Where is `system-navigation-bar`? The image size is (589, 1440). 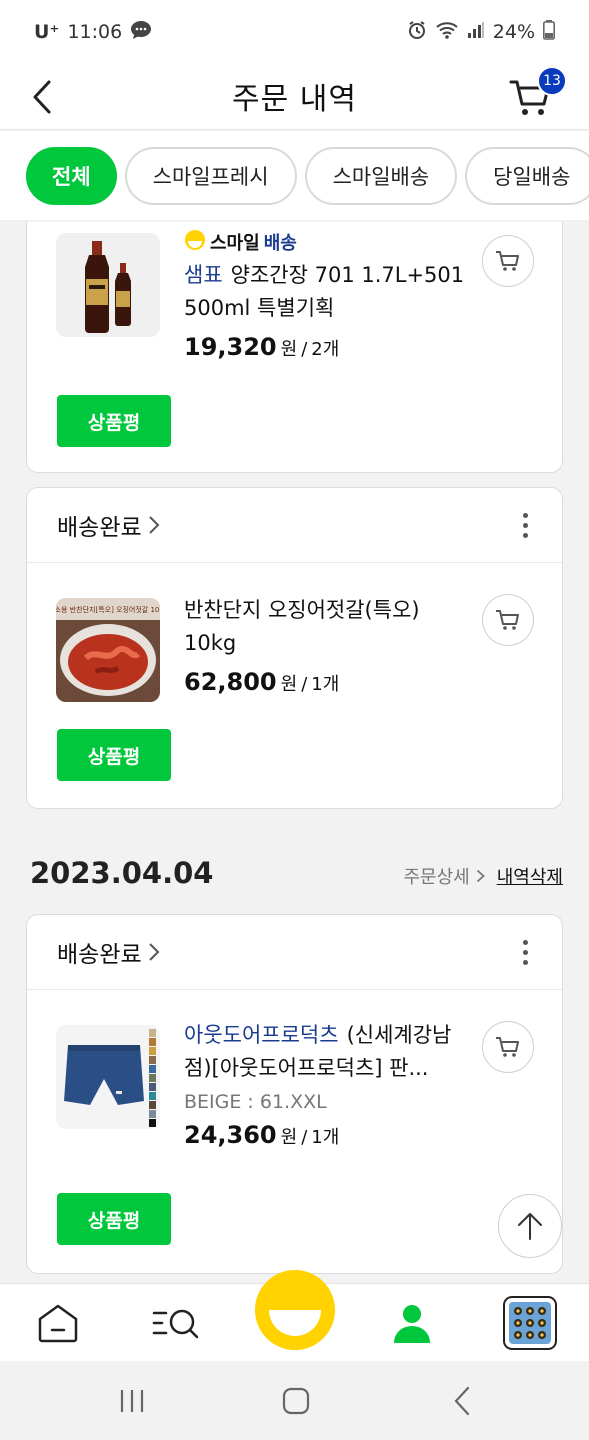
system-navigation-bar is located at coordinates (294, 1400).